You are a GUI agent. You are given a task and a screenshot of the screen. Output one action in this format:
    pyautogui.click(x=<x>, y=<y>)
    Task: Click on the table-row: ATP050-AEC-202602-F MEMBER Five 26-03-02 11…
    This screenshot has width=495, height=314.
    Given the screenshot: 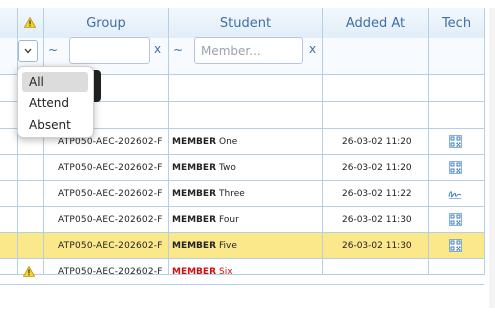 What is the action you would take?
    pyautogui.click(x=242, y=246)
    